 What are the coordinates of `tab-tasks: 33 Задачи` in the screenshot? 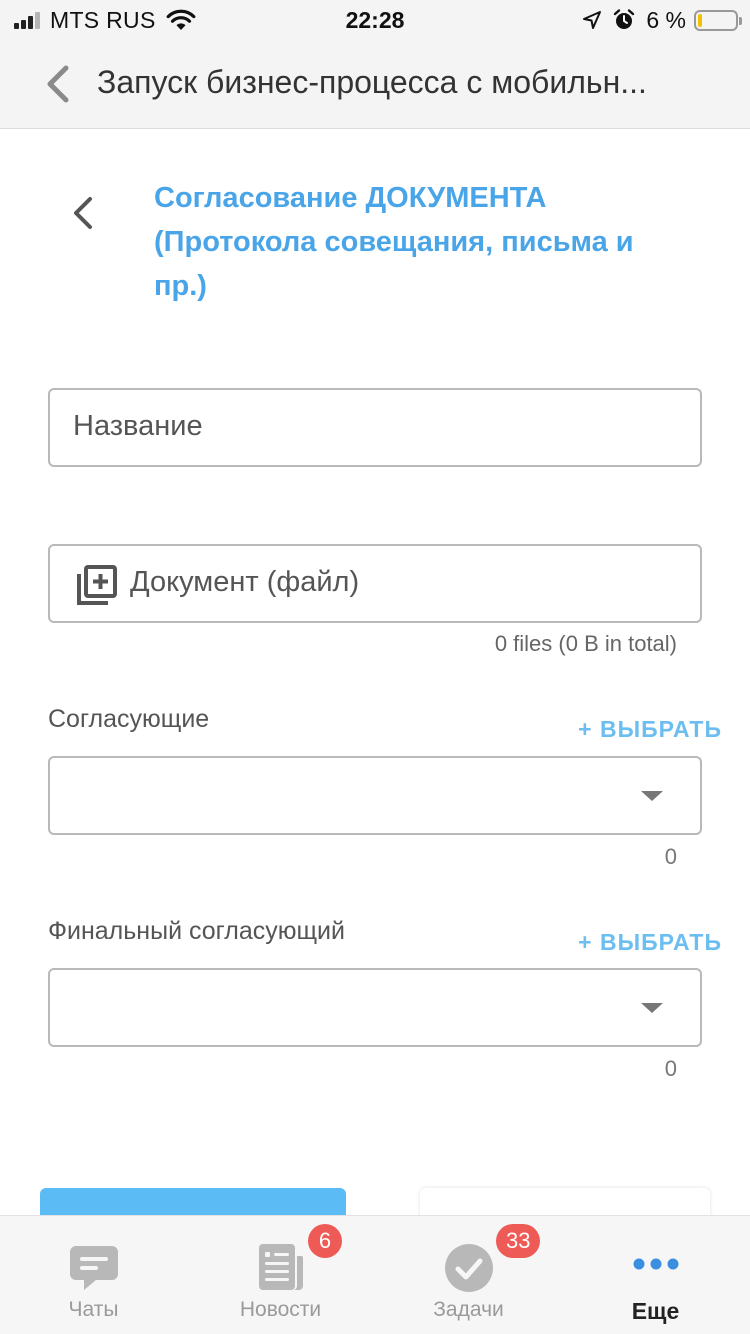 It's located at (468, 1275).